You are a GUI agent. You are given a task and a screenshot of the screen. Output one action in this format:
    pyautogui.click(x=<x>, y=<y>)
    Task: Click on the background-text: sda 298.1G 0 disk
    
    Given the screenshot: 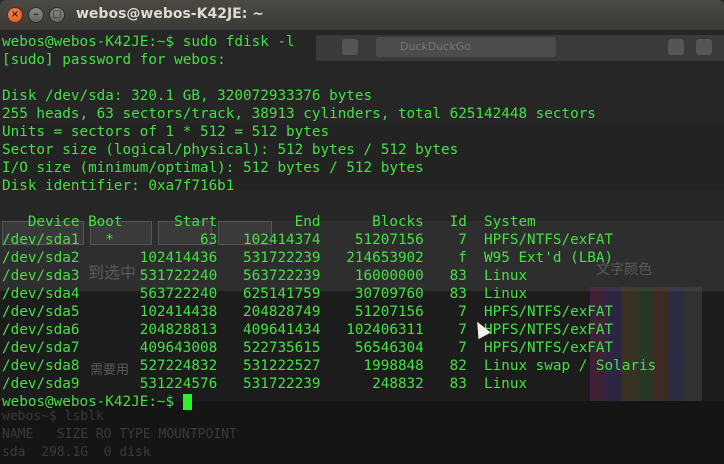 What is the action you would take?
    pyautogui.click(x=76, y=452)
    